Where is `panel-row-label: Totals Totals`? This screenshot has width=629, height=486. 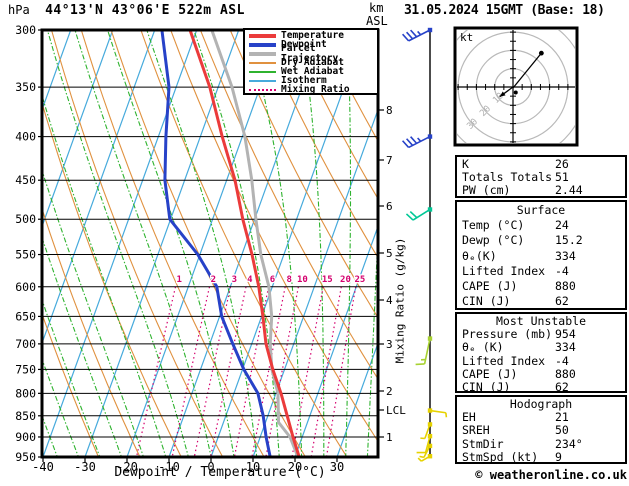 panel-row-label: Totals Totals is located at coordinates (507, 177).